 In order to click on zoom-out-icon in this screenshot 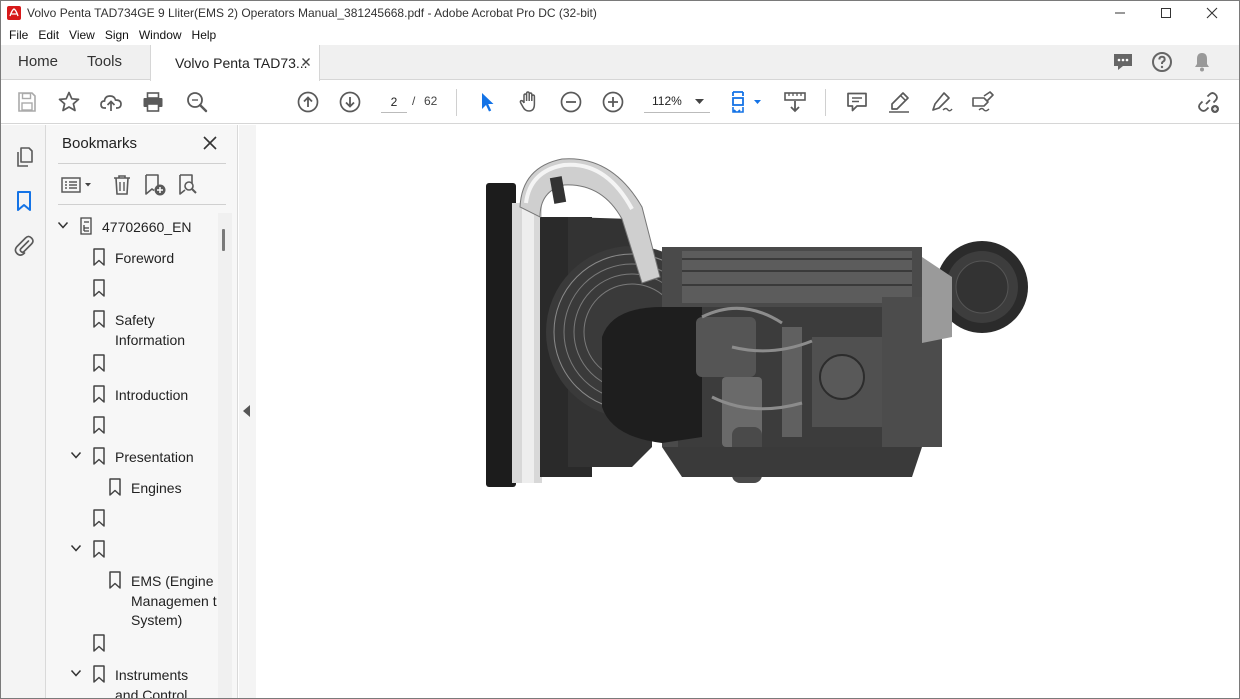, I will do `click(571, 102)`.